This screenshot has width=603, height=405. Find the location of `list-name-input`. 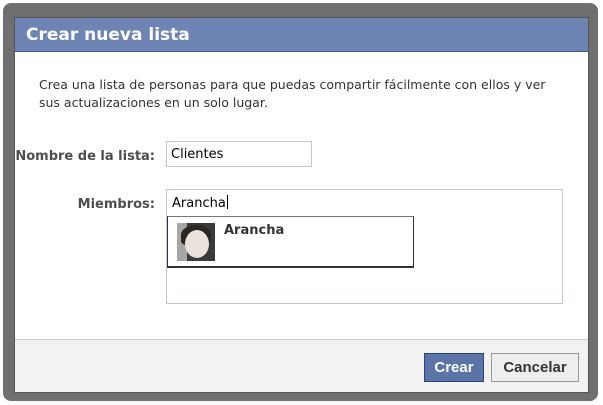

list-name-input is located at coordinates (239, 154).